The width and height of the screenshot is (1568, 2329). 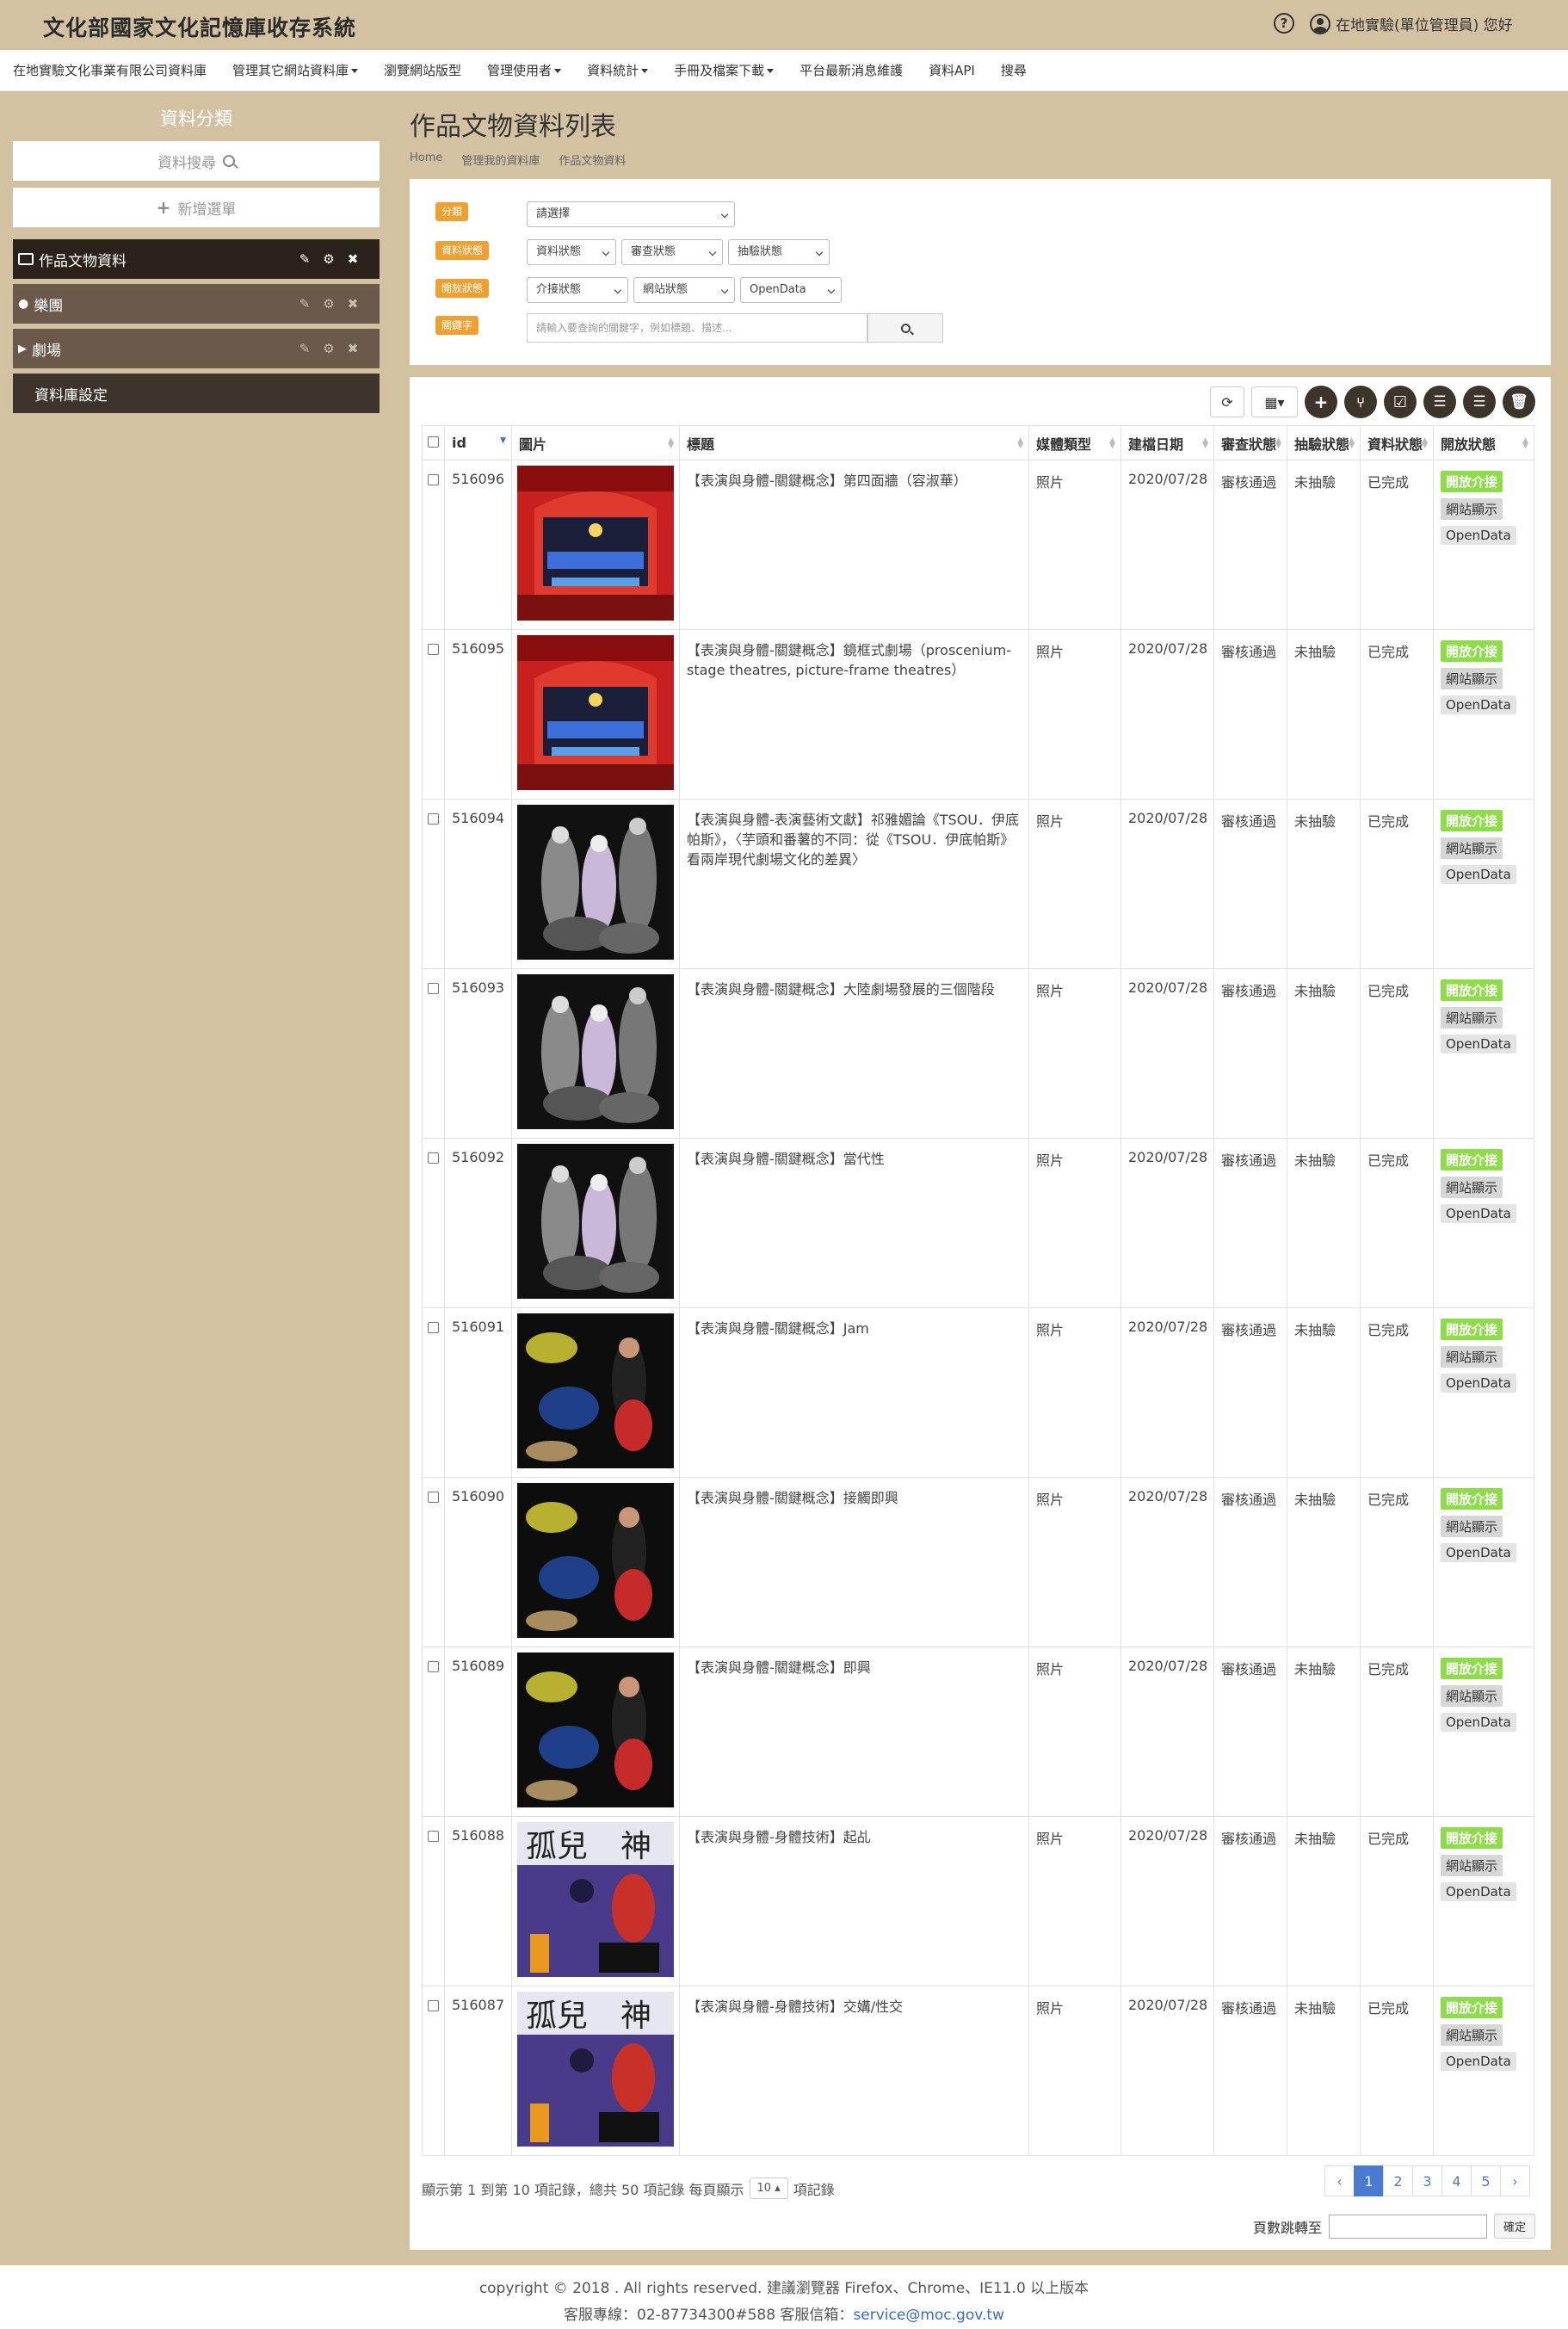 I want to click on nav-item-my-database: 在地實驗文化事業有限公司資料庫, so click(x=110, y=70).